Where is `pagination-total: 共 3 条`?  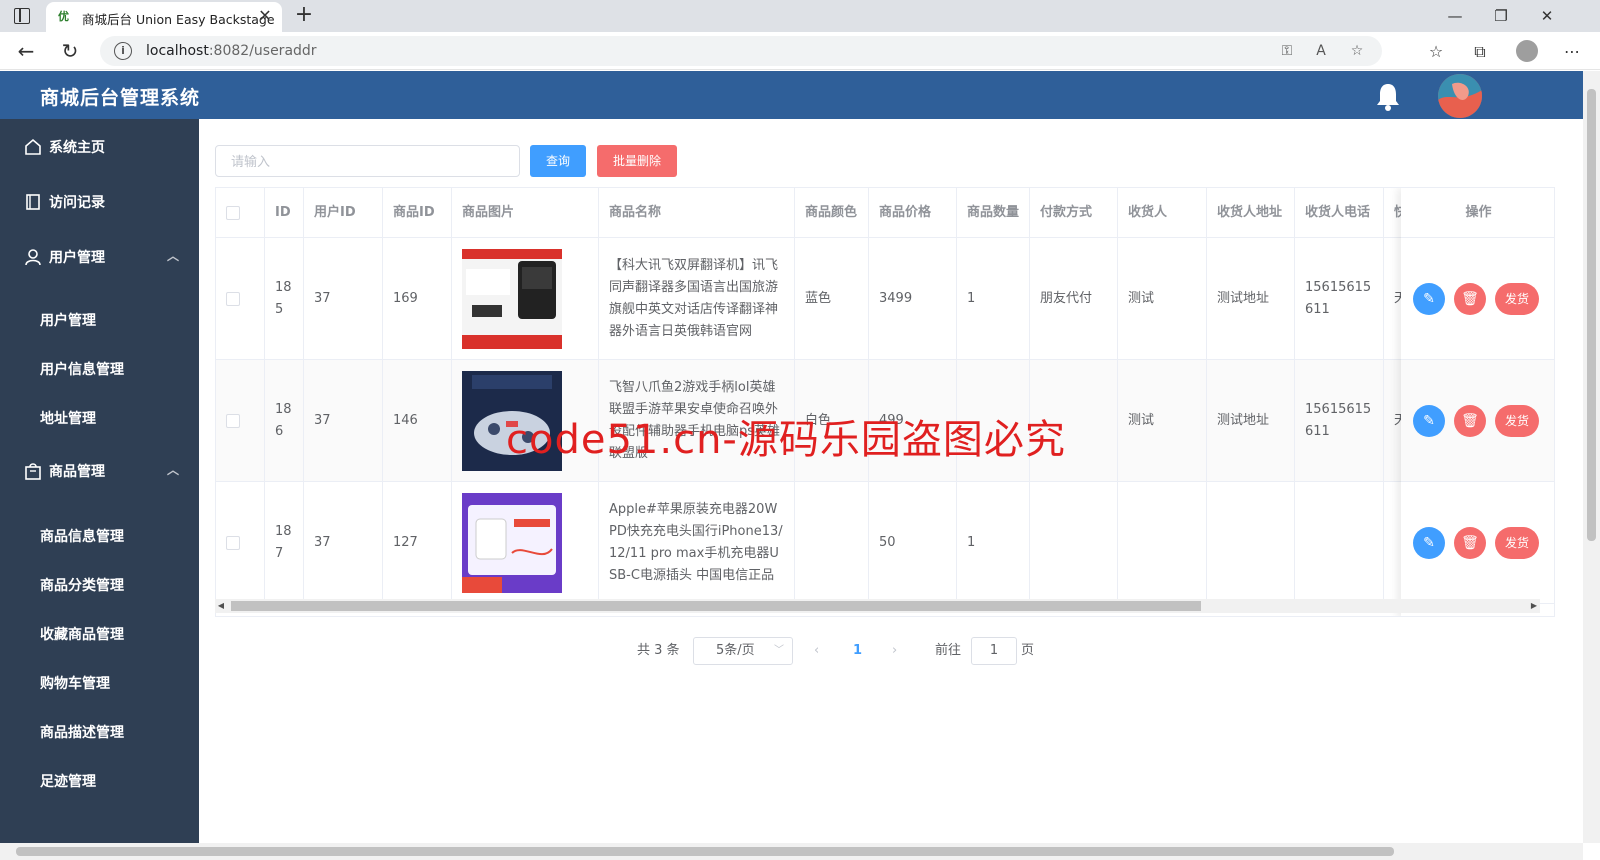 pagination-total: 共 3 条 is located at coordinates (658, 650).